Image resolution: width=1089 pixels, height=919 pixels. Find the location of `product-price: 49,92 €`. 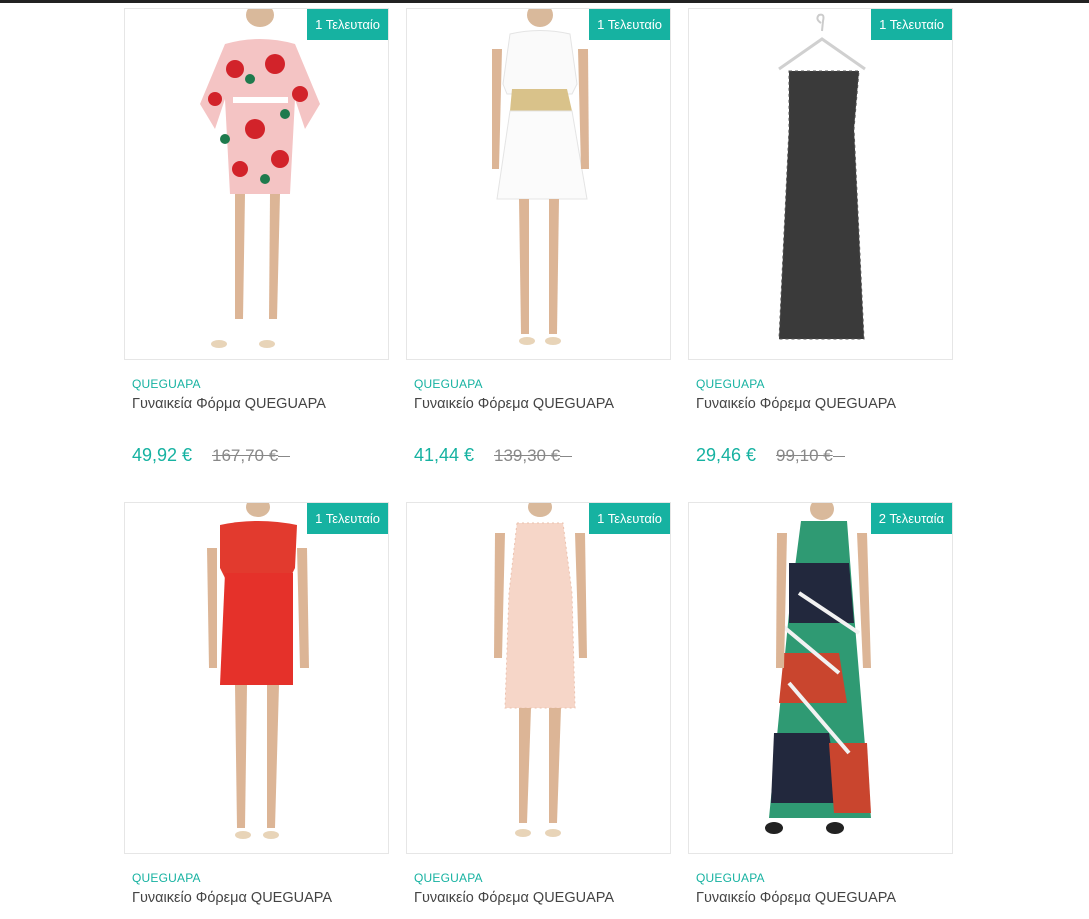

product-price: 49,92 € is located at coordinates (162, 455).